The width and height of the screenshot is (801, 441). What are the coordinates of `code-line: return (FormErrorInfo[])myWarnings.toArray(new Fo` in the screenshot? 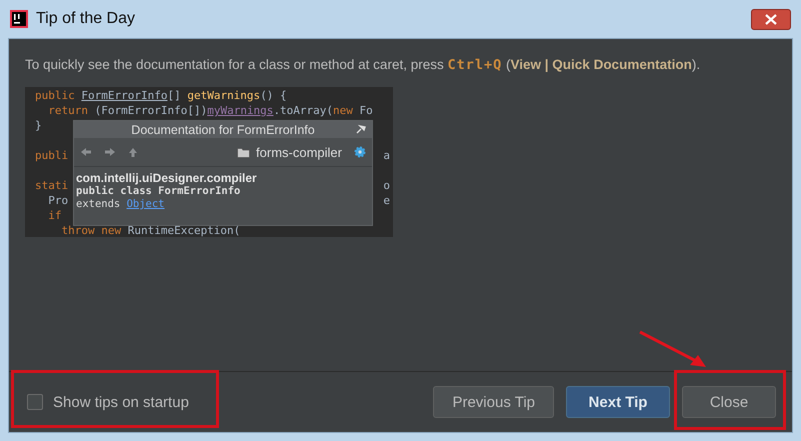 It's located at (210, 110).